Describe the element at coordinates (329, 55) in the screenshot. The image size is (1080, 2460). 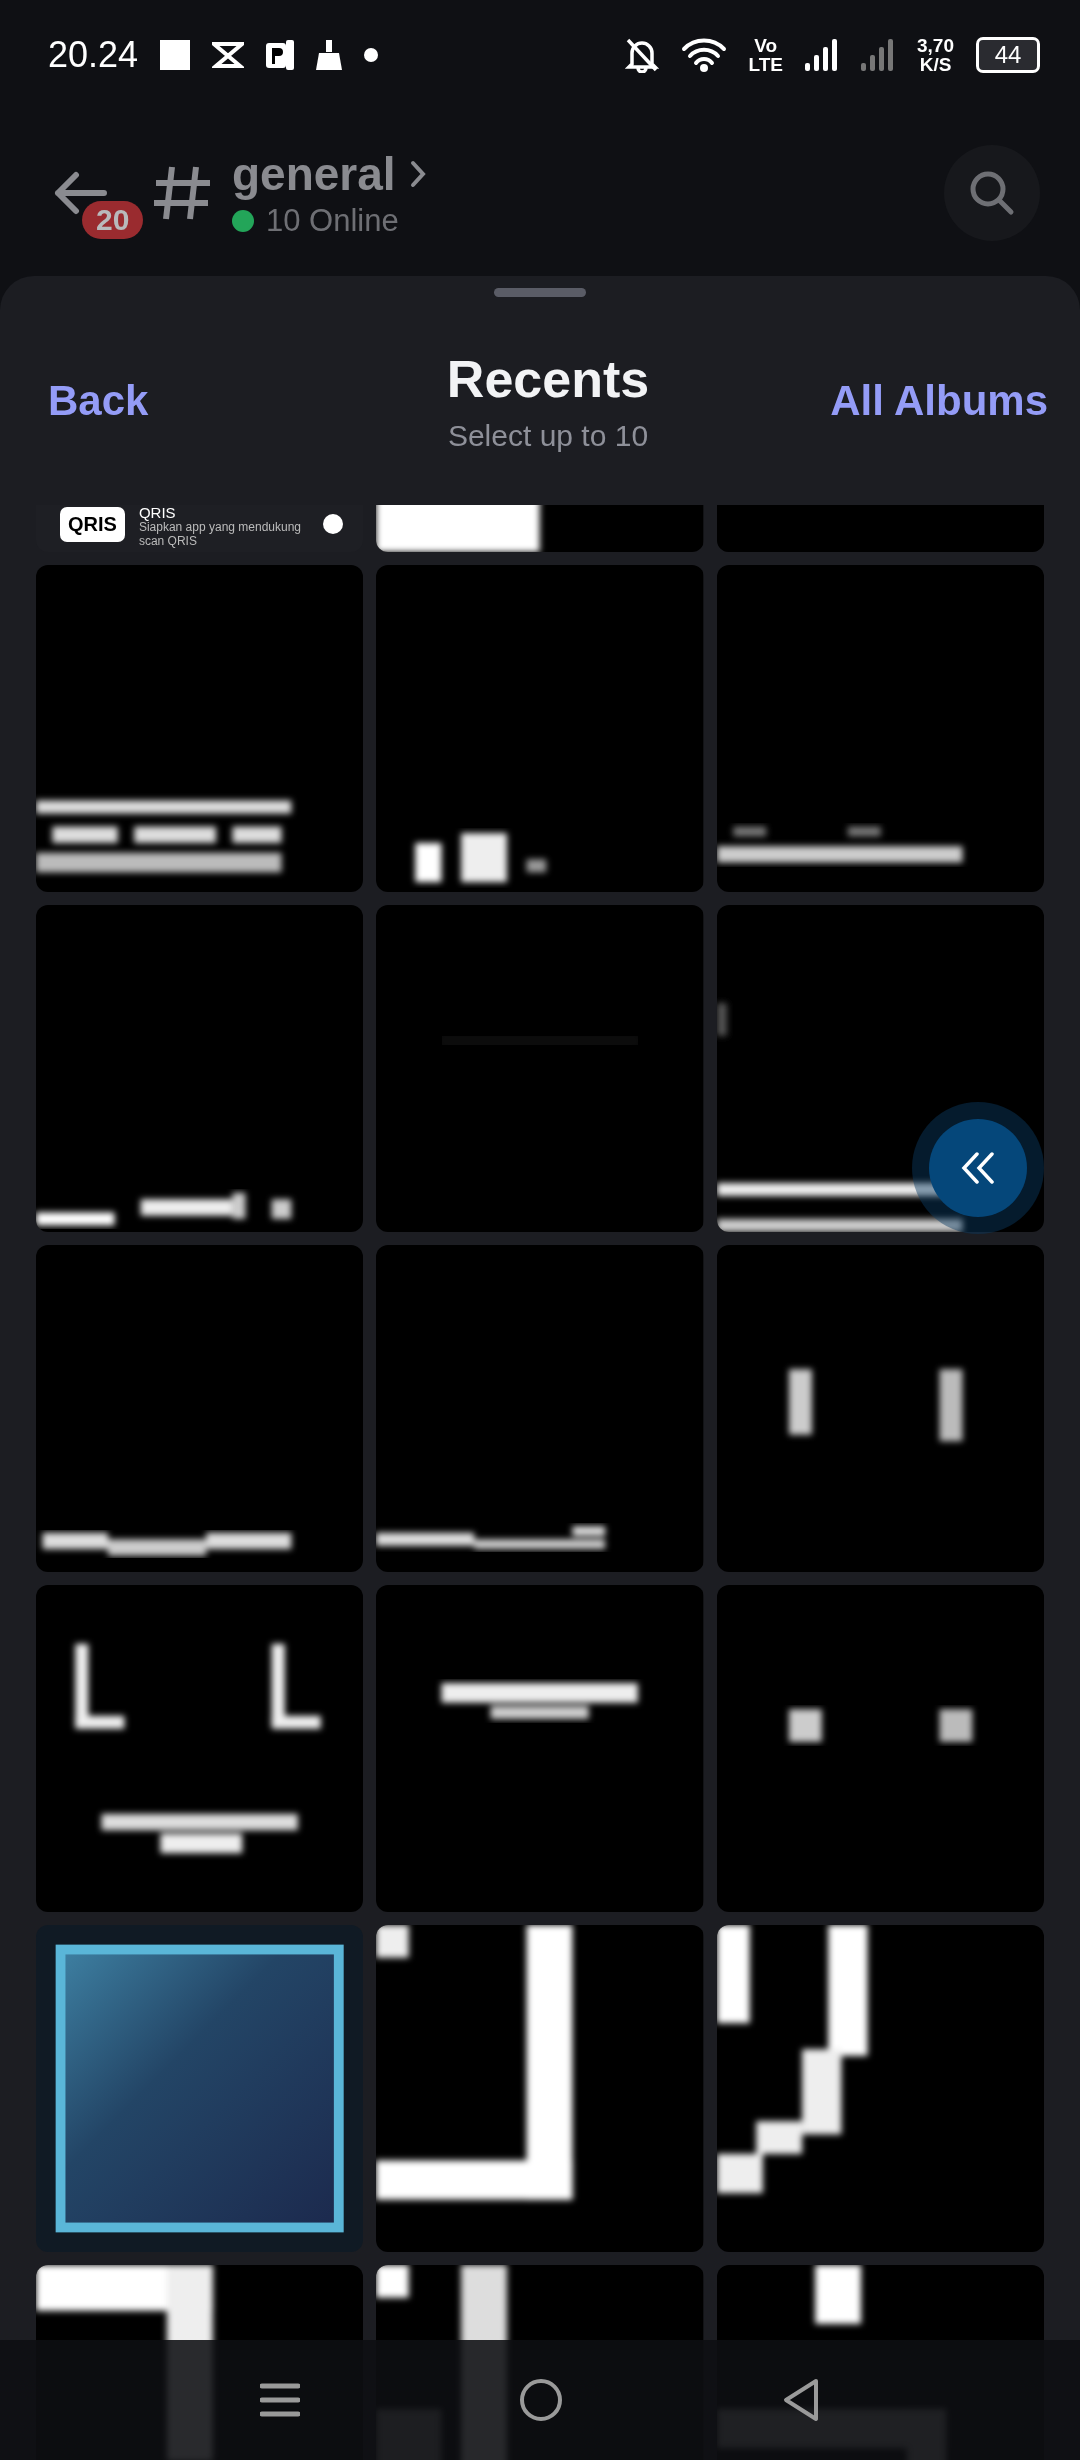
I see `broom-icon` at that location.